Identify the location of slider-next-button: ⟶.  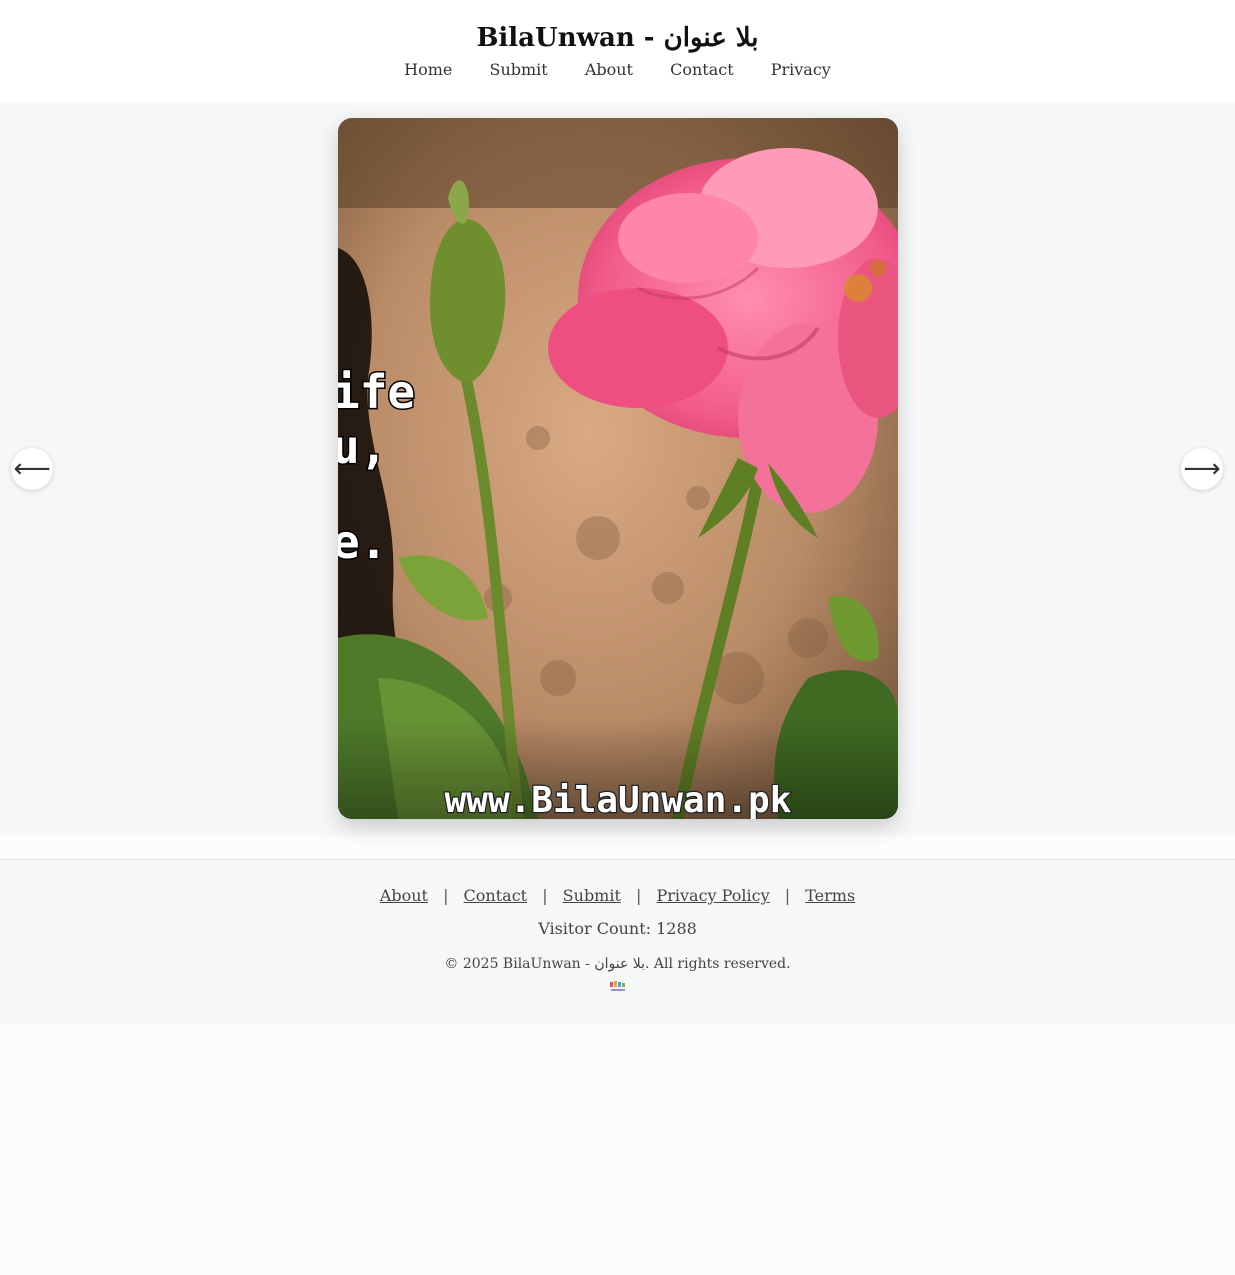
(1202, 469).